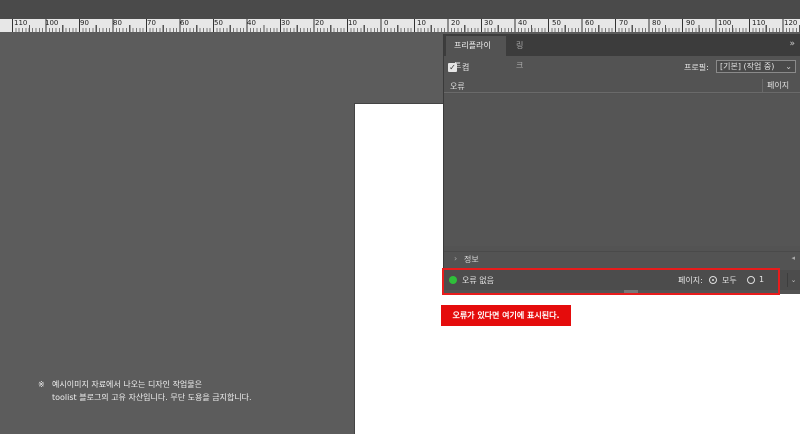  What do you see at coordinates (457, 86) in the screenshot?
I see `column-error: 오류` at bounding box center [457, 86].